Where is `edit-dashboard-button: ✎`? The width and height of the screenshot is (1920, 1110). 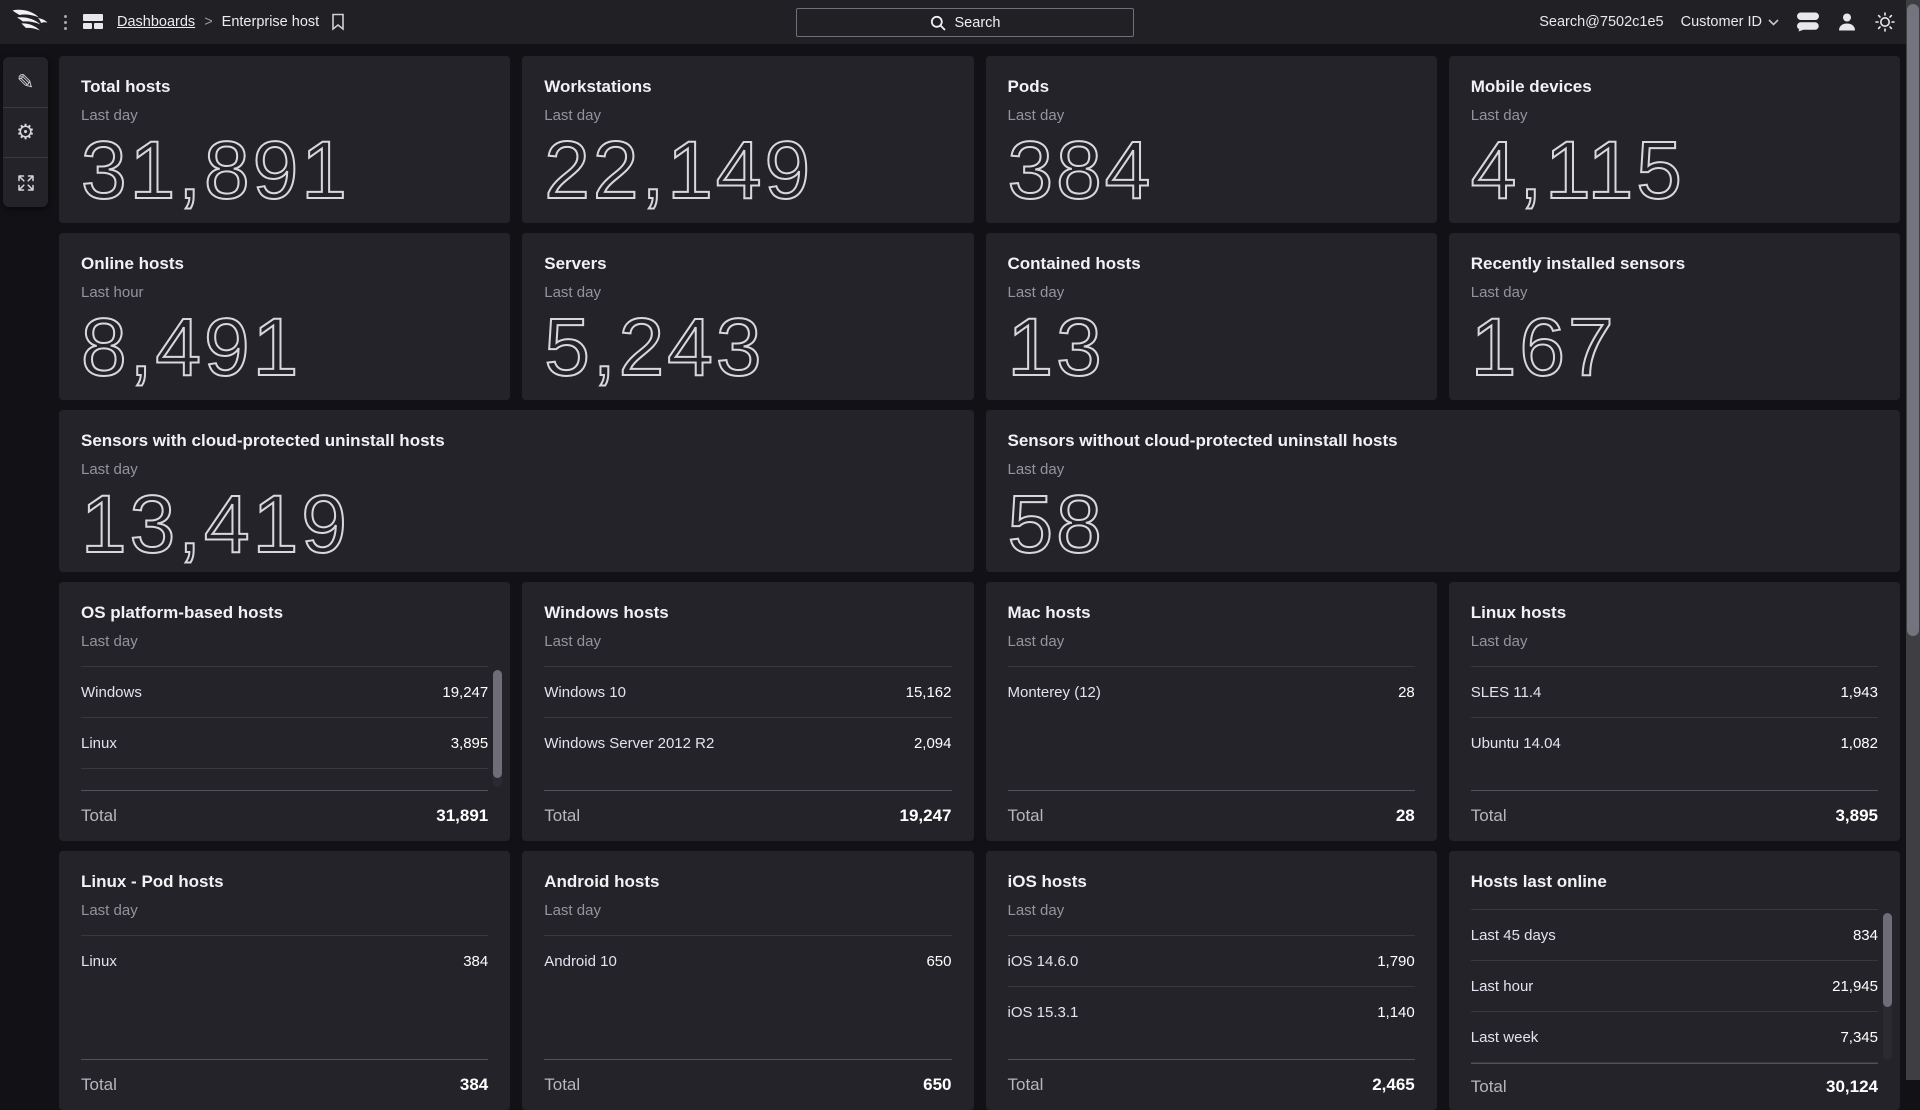
edit-dashboard-button: ✎ is located at coordinates (25, 82).